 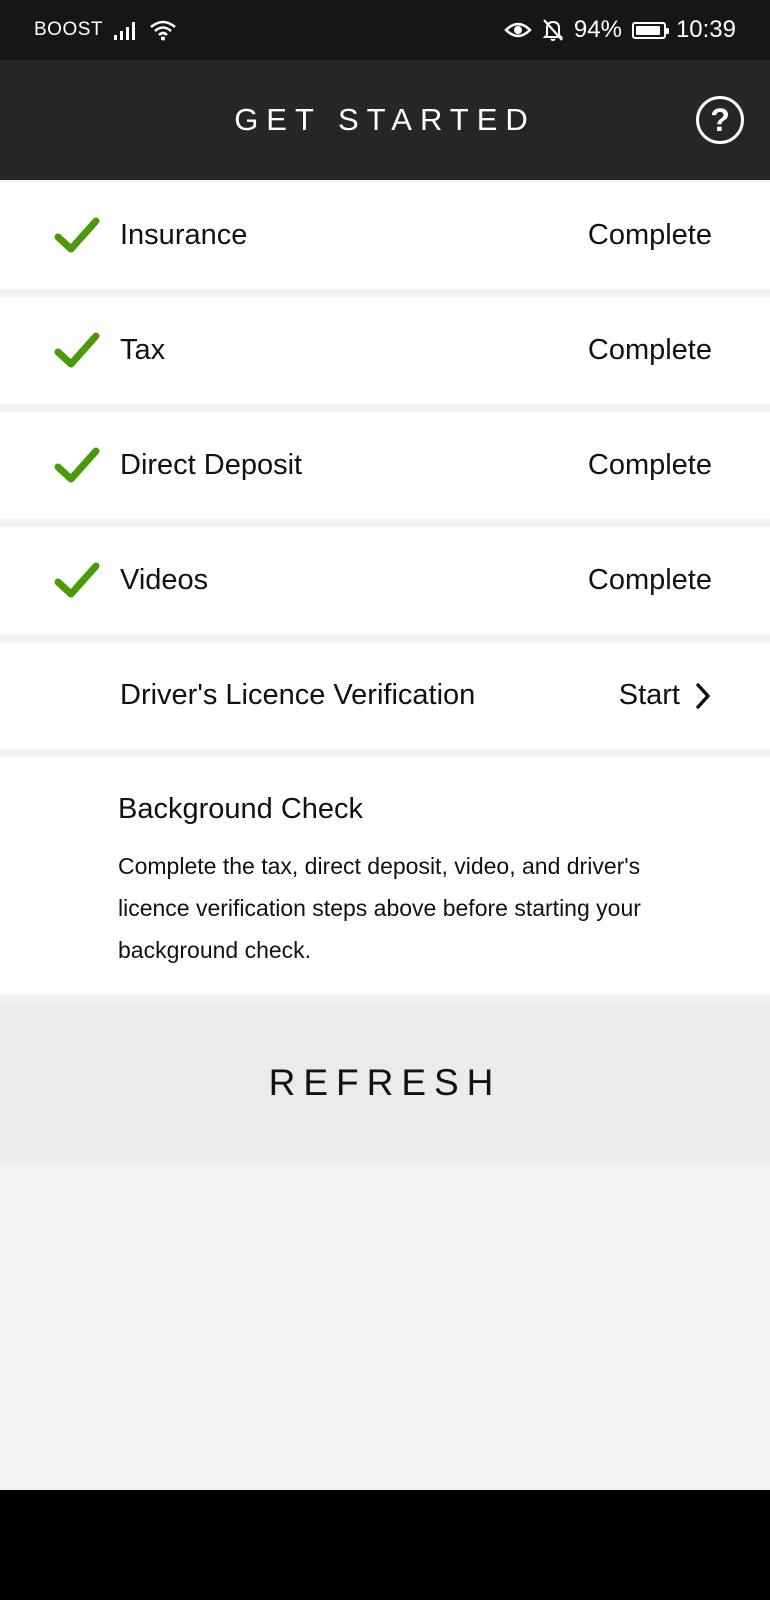 I want to click on start-label: Start, so click(x=649, y=695).